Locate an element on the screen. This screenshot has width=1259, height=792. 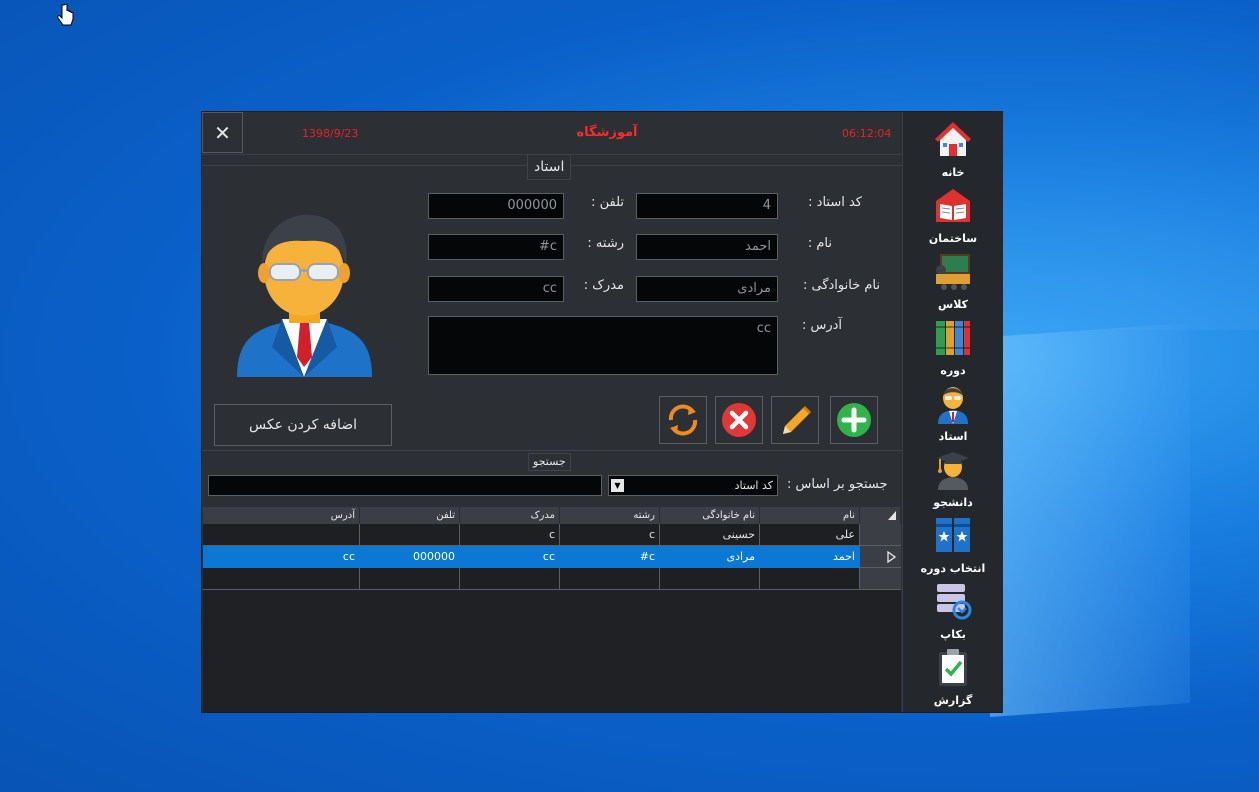
sidebar-item-label: بکاپ is located at coordinates (953, 634).